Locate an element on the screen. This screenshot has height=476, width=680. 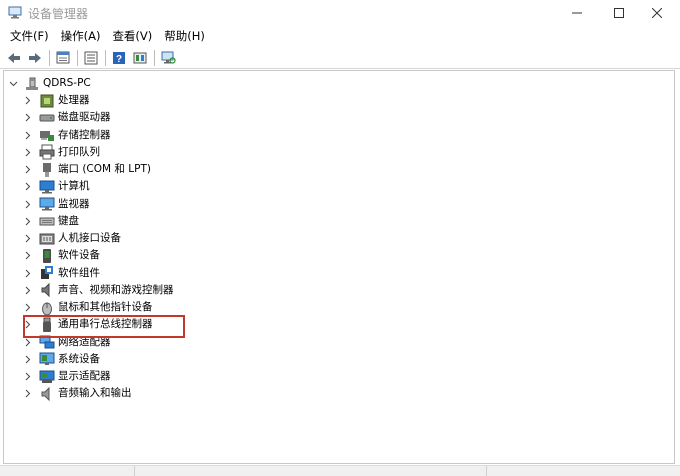
forward-button is located at coordinates (35, 58).